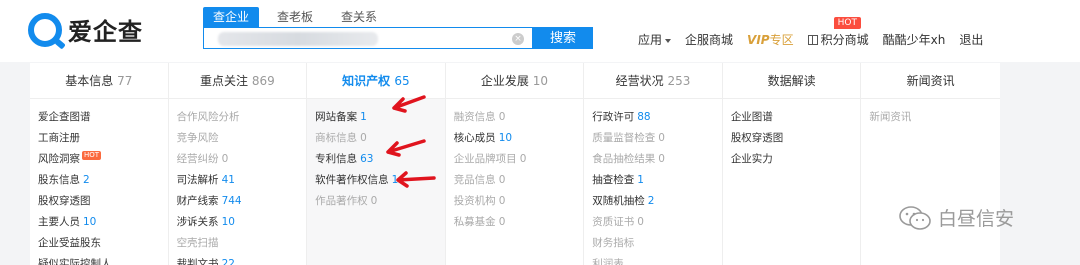 This screenshot has width=1080, height=265. I want to click on category-item-label: 竞争风险, so click(197, 138).